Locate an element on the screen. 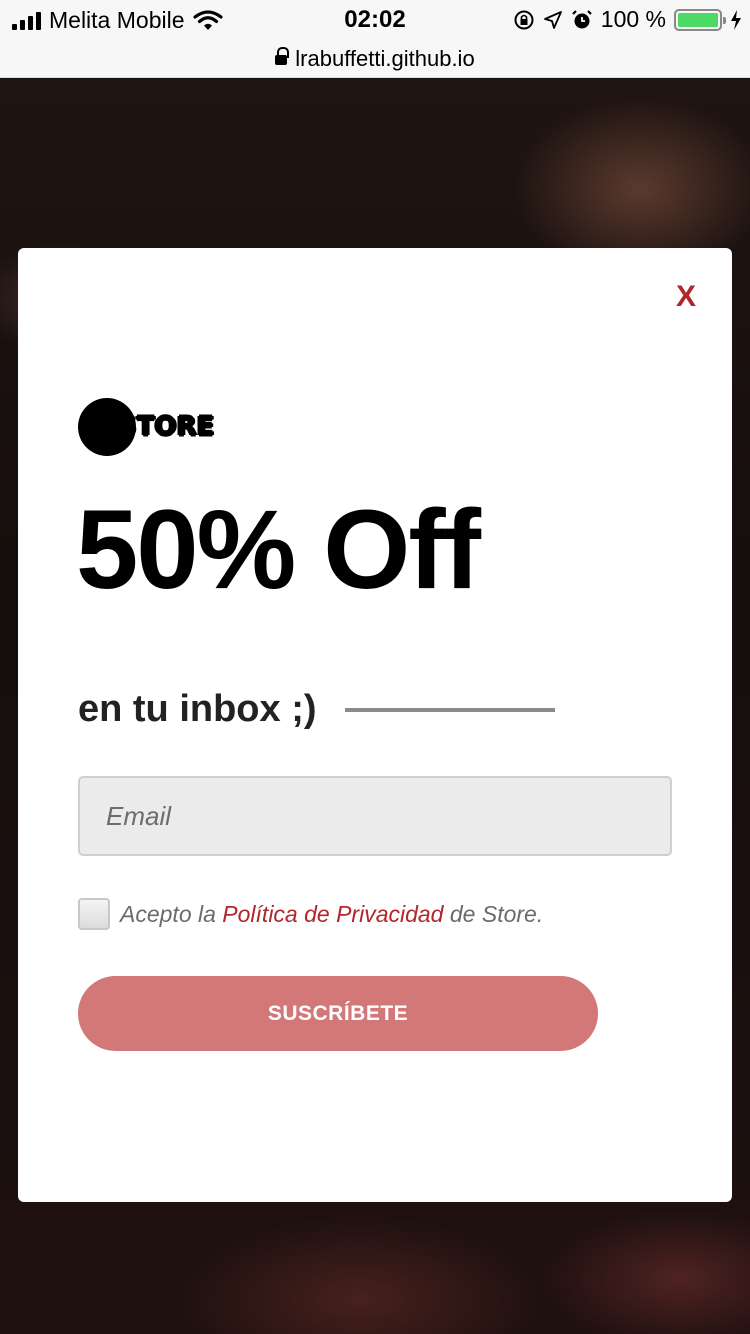 The height and width of the screenshot is (1334, 750). address-bar: lrabuffetti.github.io is located at coordinates (375, 59).